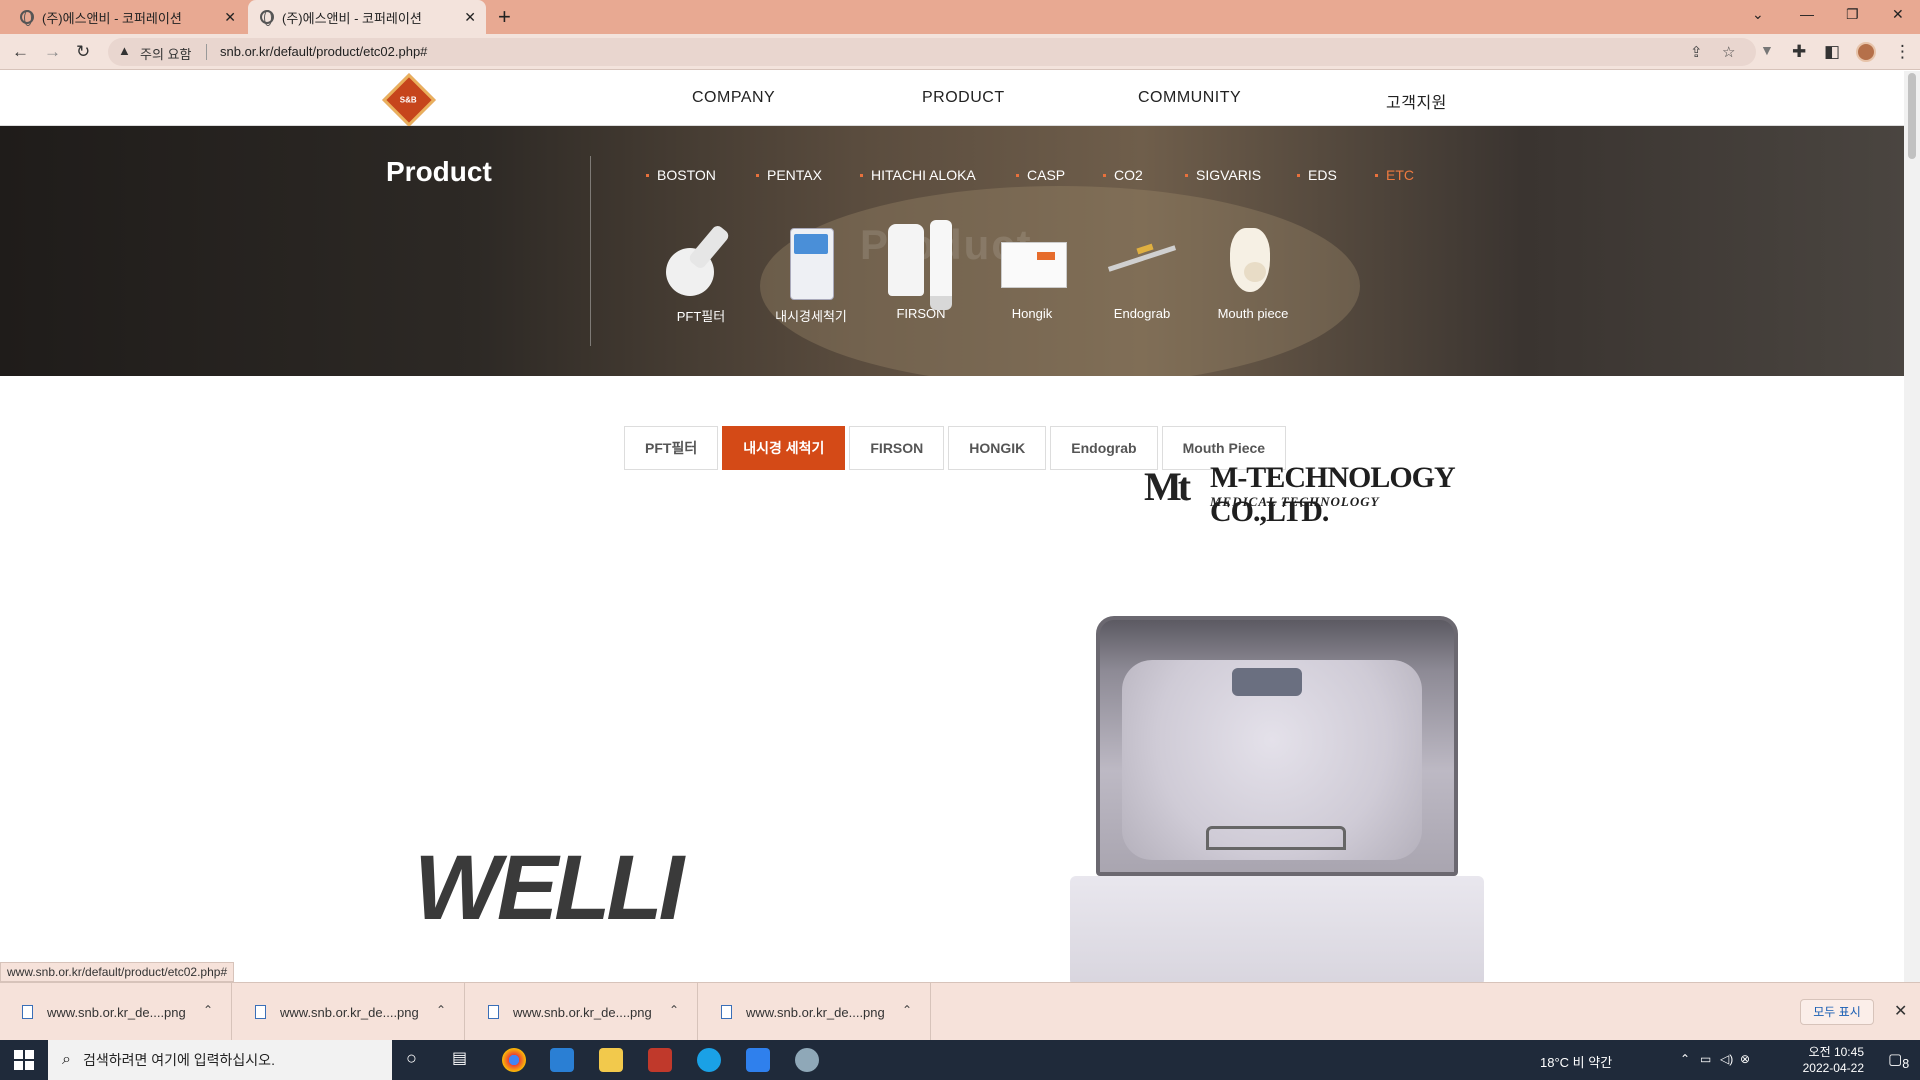 This screenshot has width=1920, height=1080. I want to click on tab-firson: FIRSON, so click(897, 448).